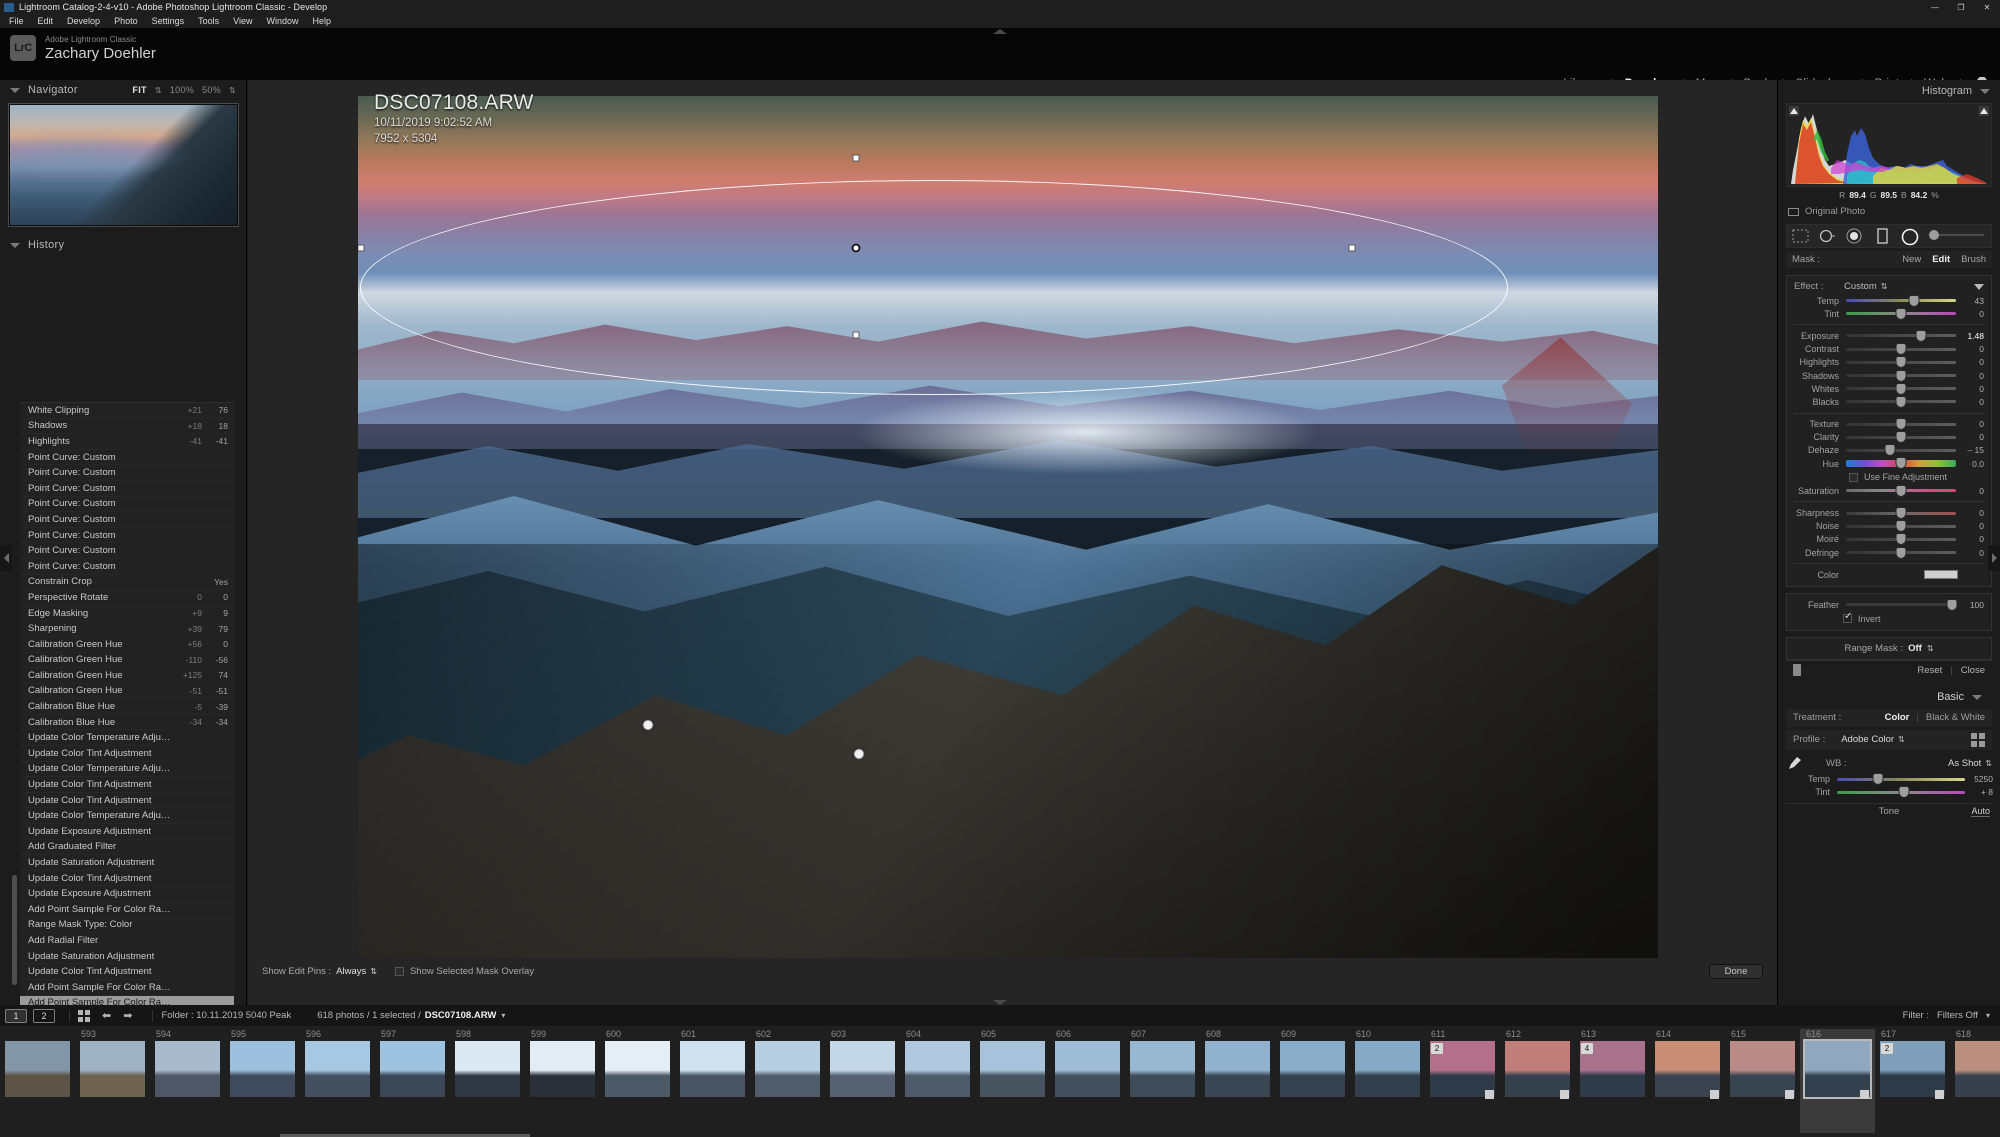 The height and width of the screenshot is (1137, 2000). What do you see at coordinates (1797, 670) in the screenshot?
I see `mask-switch-icon` at bounding box center [1797, 670].